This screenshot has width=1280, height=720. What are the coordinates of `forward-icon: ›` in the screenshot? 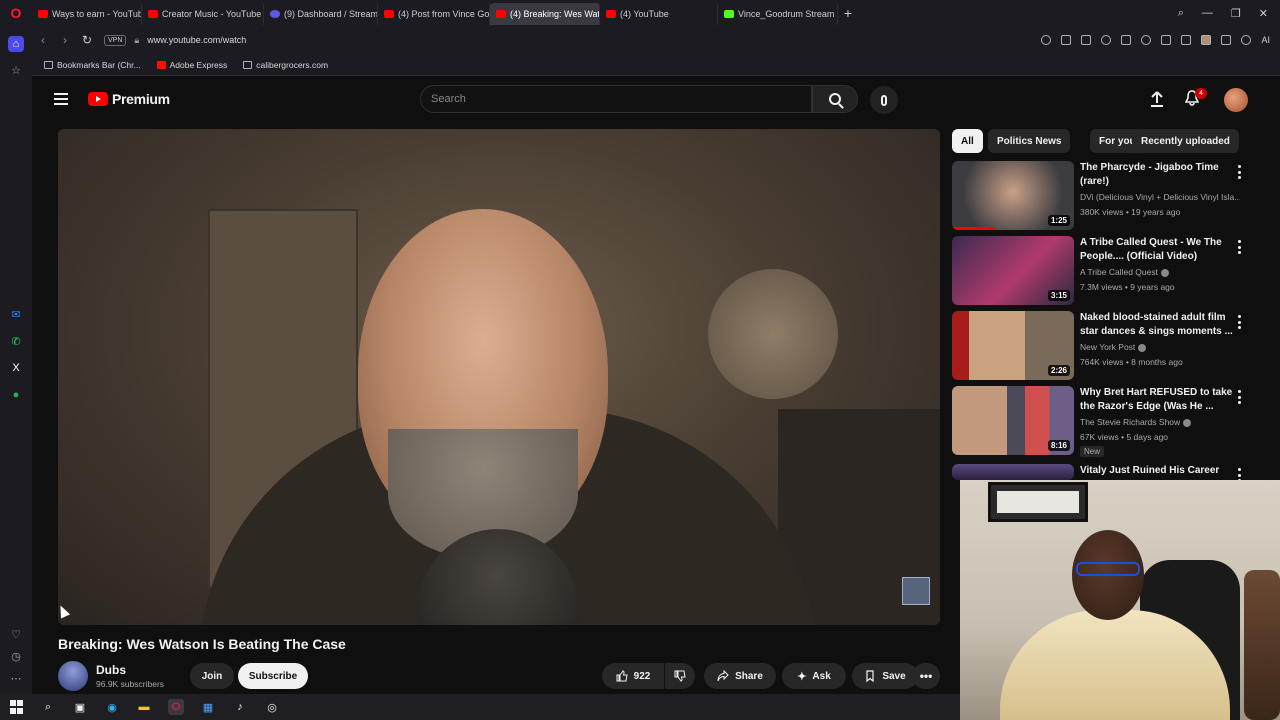 It's located at (65, 40).